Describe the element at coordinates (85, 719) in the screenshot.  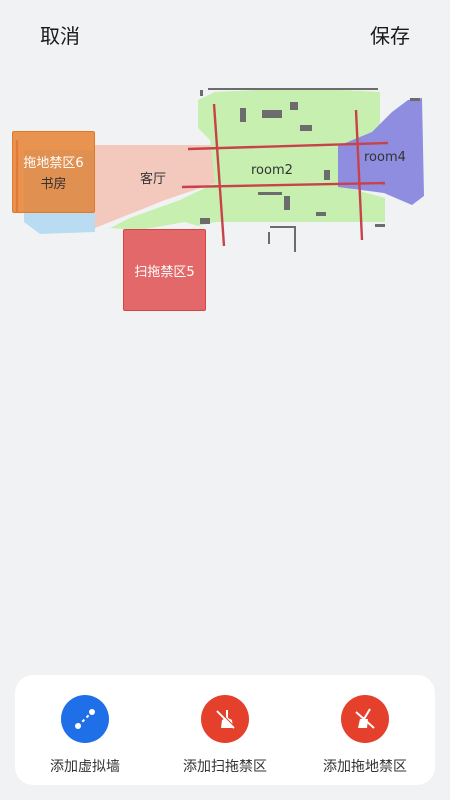
I see `virtual-wall-icon` at that location.